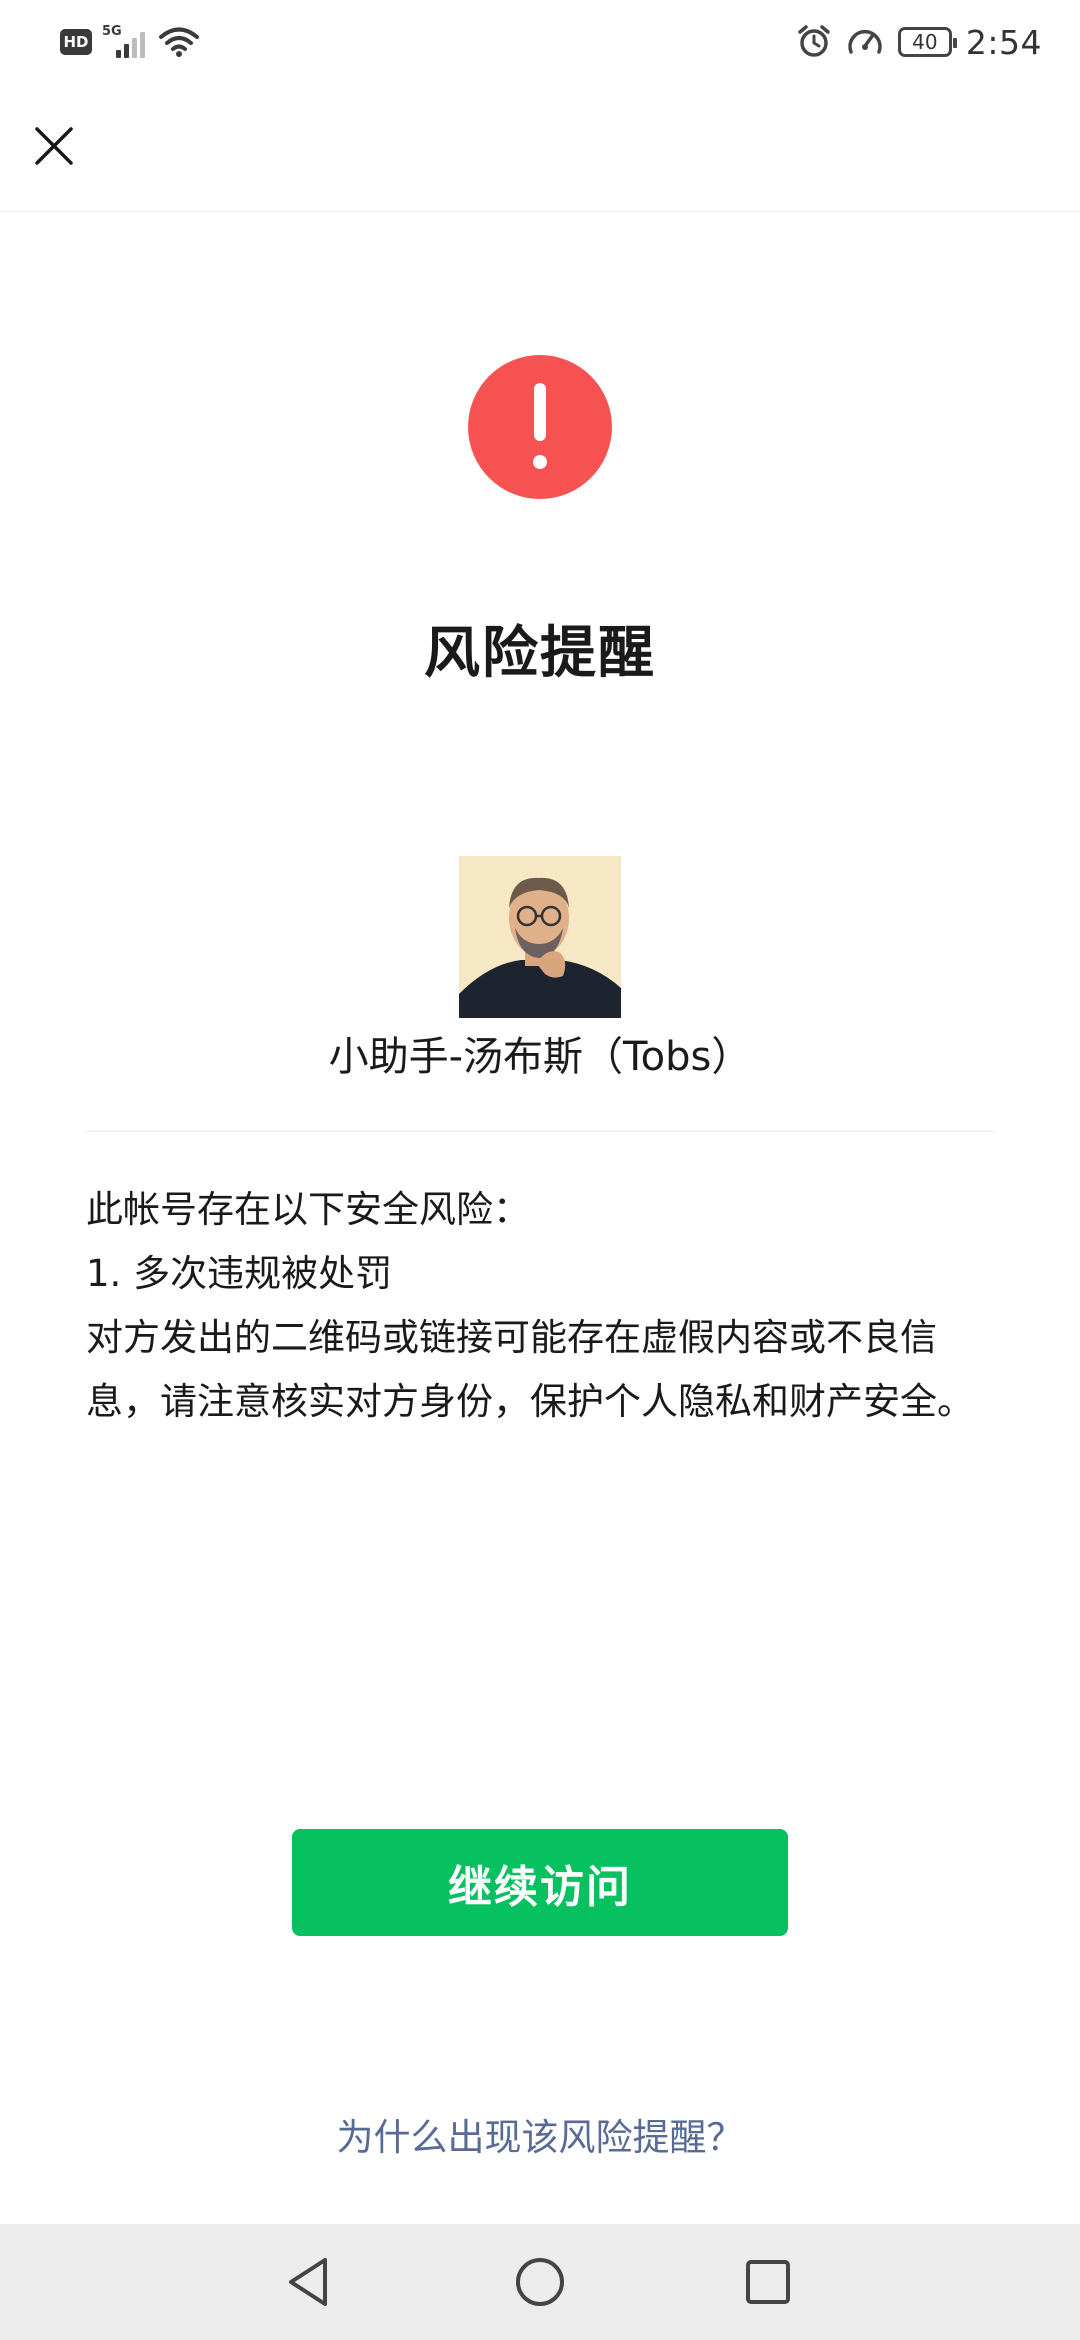 The image size is (1080, 2340). I want to click on status-bar: HD 5G 40 2:54, so click(540, 42).